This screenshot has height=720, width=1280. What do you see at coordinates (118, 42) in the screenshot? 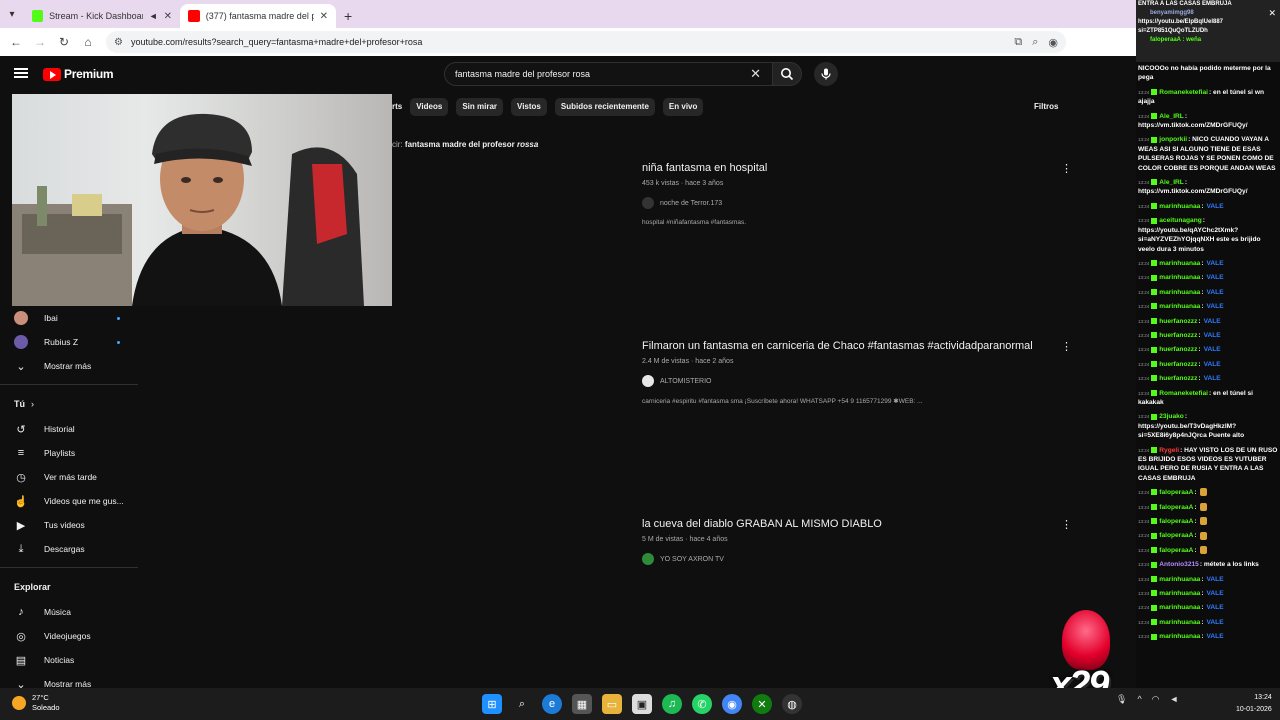
I see `site-info-icon: ⚙` at bounding box center [118, 42].